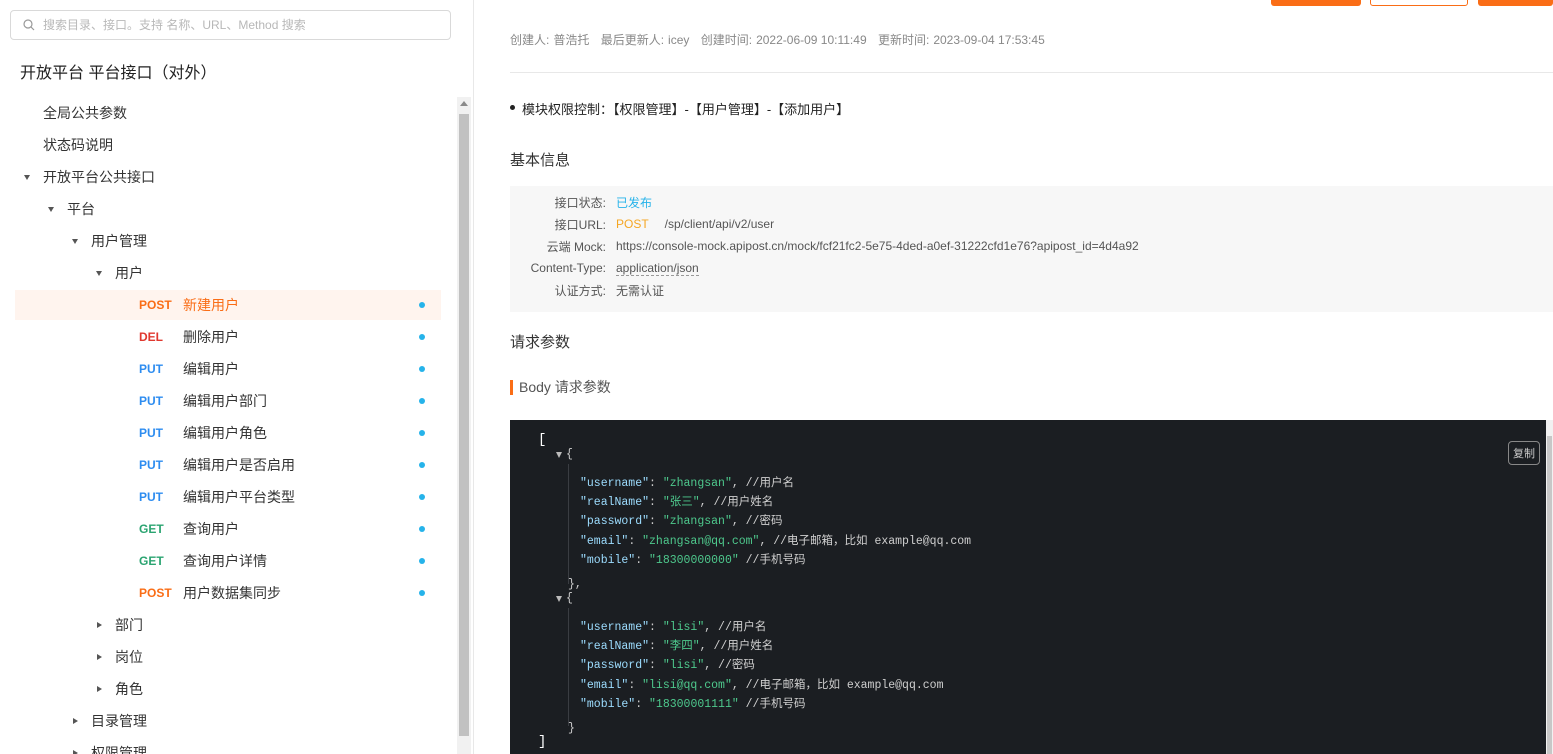  What do you see at coordinates (228, 177) in the screenshot?
I see `tree-folder-open-public: 开放平台公共接口` at bounding box center [228, 177].